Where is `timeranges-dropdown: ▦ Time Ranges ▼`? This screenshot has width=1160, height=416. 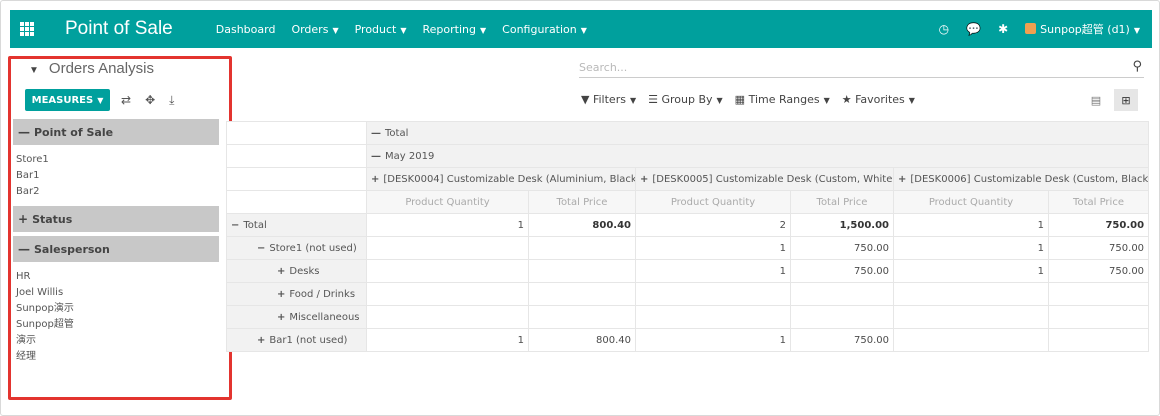
timeranges-dropdown: ▦ Time Ranges ▼ is located at coordinates (782, 99).